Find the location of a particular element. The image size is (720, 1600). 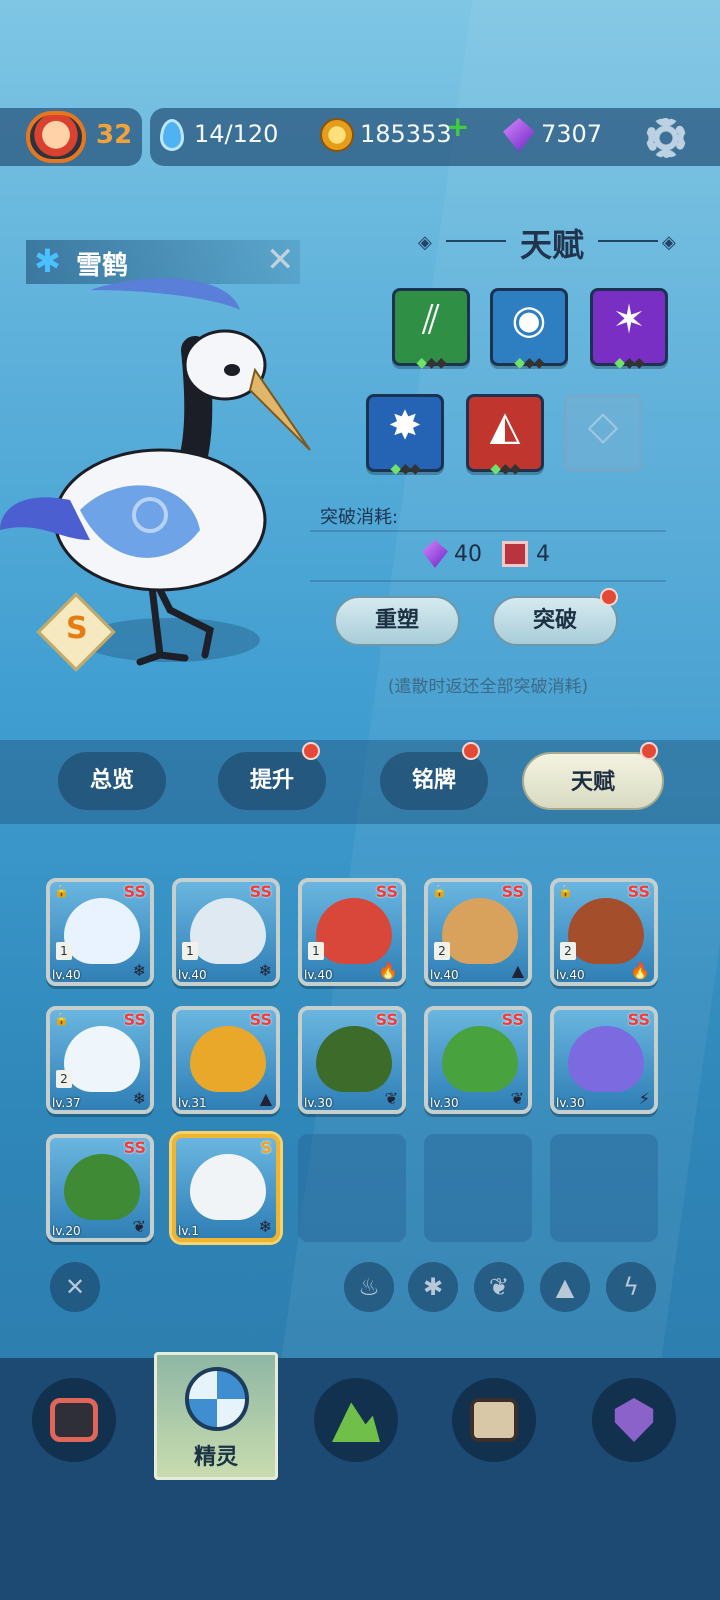

talent-slot: ✶ ◆◆◆ is located at coordinates (629, 329).